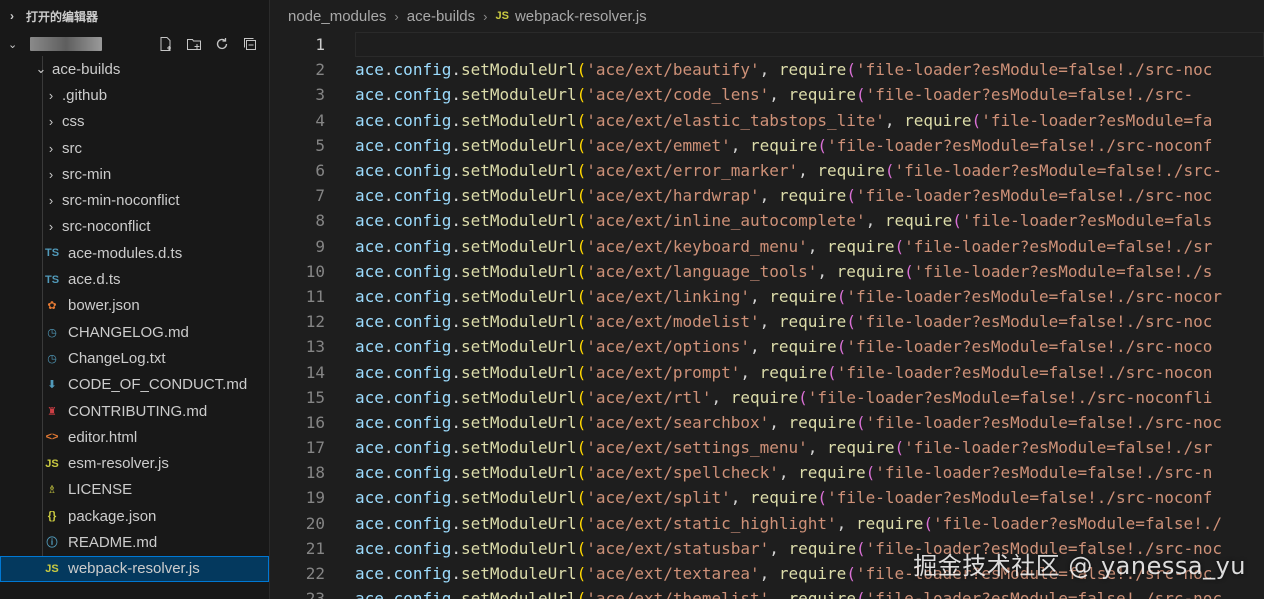 This screenshot has height=599, width=1264. Describe the element at coordinates (121, 201) in the screenshot. I see `tree-item-label: src-min-noconflict` at that location.